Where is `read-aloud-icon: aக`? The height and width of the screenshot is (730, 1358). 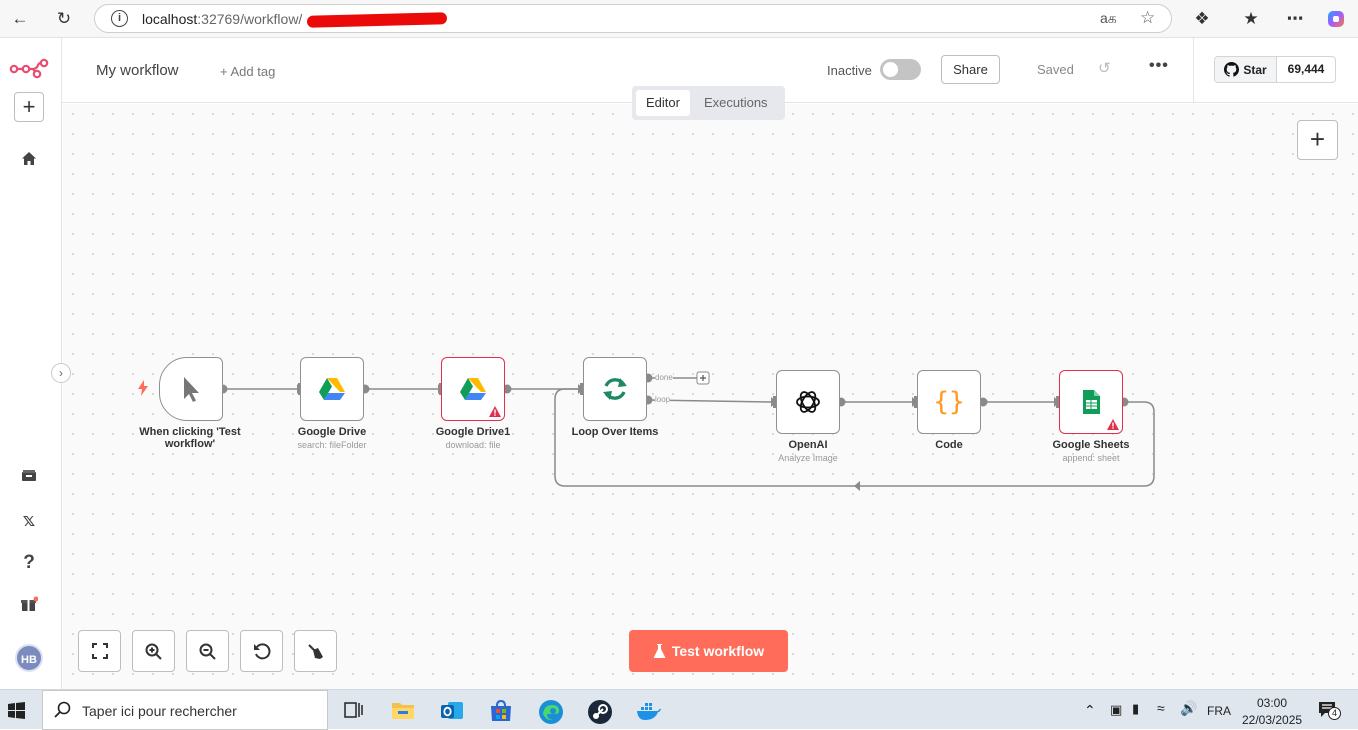 read-aloud-icon: aக is located at coordinates (1108, 19).